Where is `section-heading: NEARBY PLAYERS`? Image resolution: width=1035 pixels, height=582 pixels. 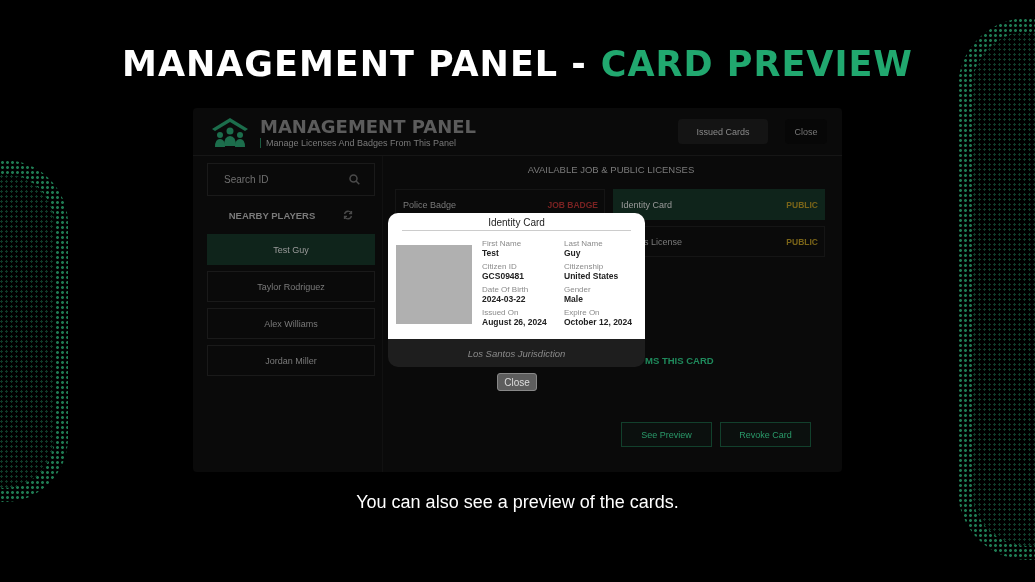
section-heading: NEARBY PLAYERS is located at coordinates (272, 215).